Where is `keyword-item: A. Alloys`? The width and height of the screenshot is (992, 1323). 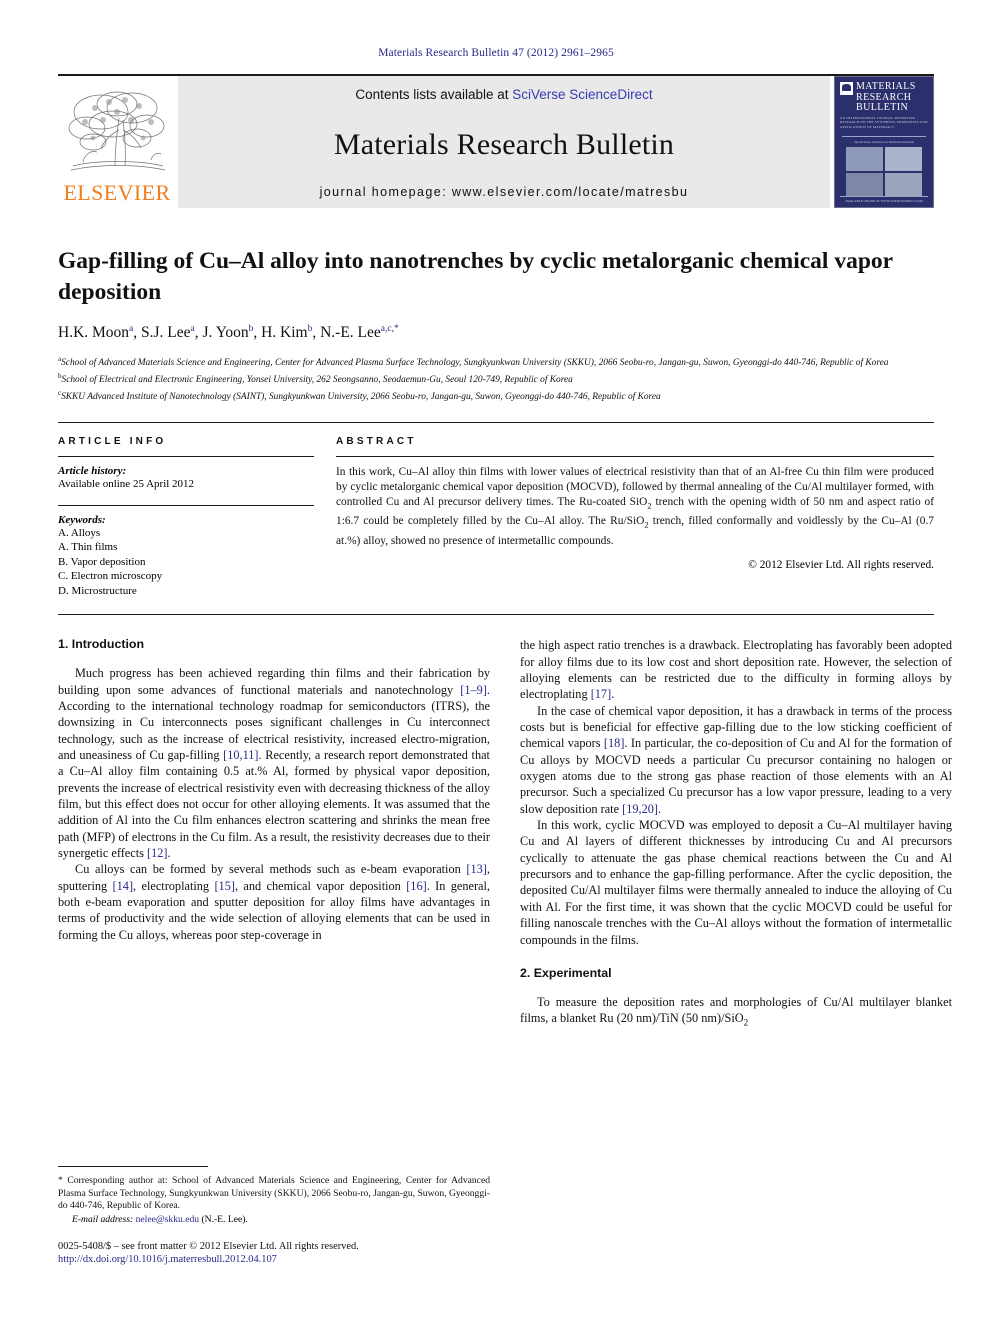
keyword-item: A. Alloys is located at coordinates (79, 532).